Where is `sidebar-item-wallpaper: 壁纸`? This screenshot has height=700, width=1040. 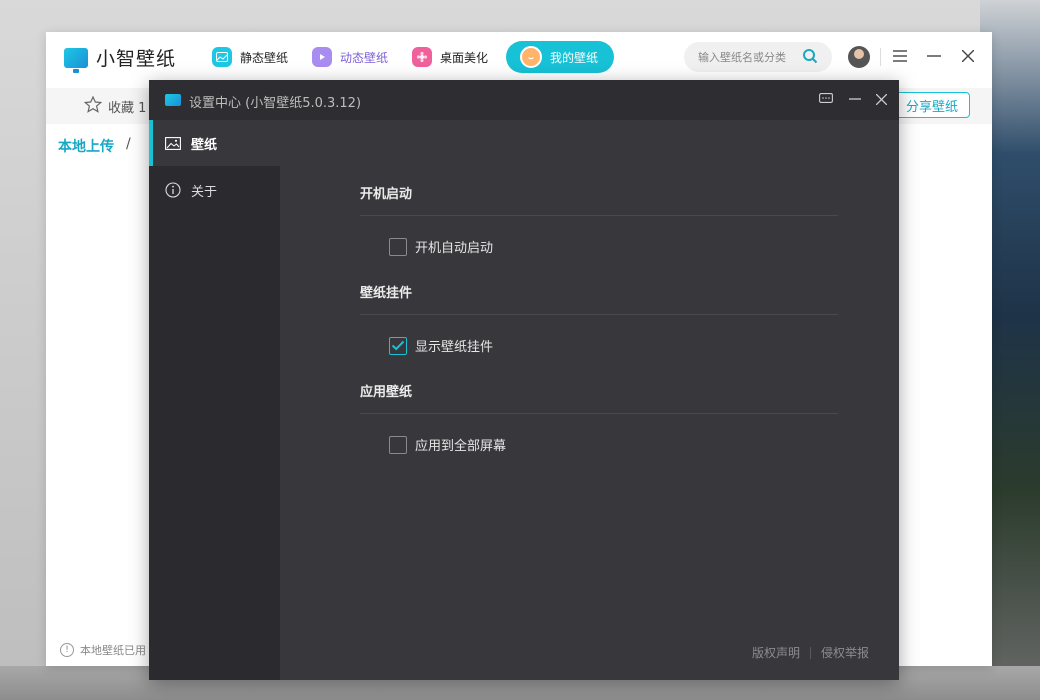
sidebar-item-wallpaper: 壁纸 is located at coordinates (214, 143).